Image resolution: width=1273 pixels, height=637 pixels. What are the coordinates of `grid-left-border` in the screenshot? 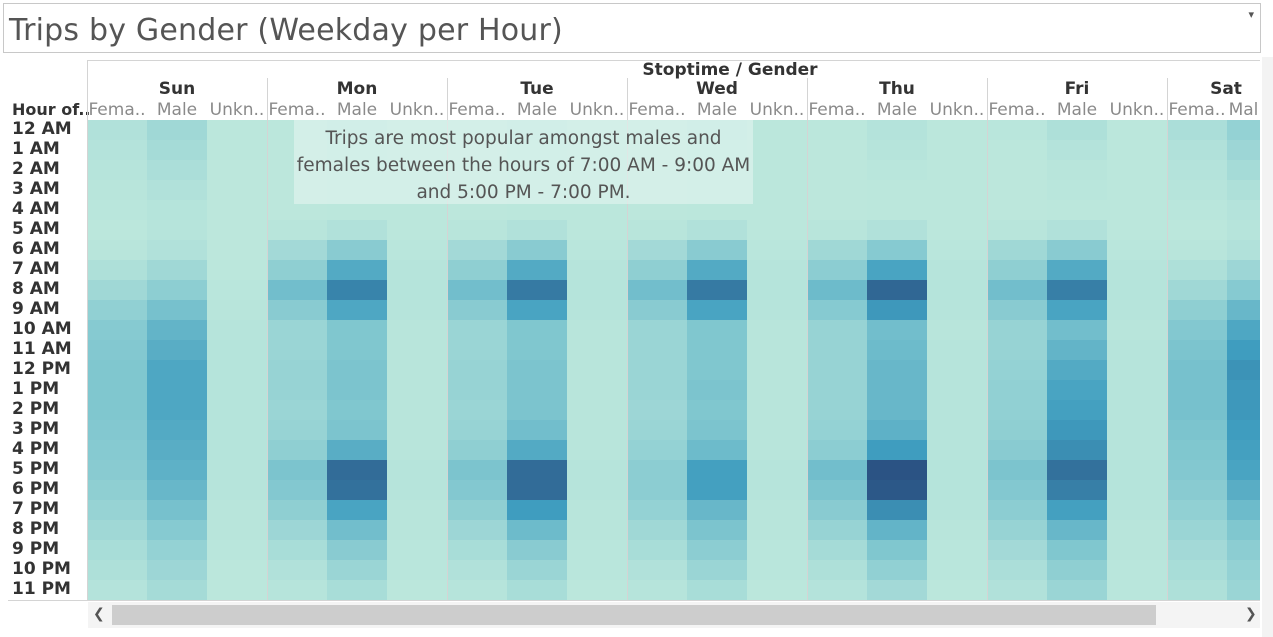 It's located at (87, 330).